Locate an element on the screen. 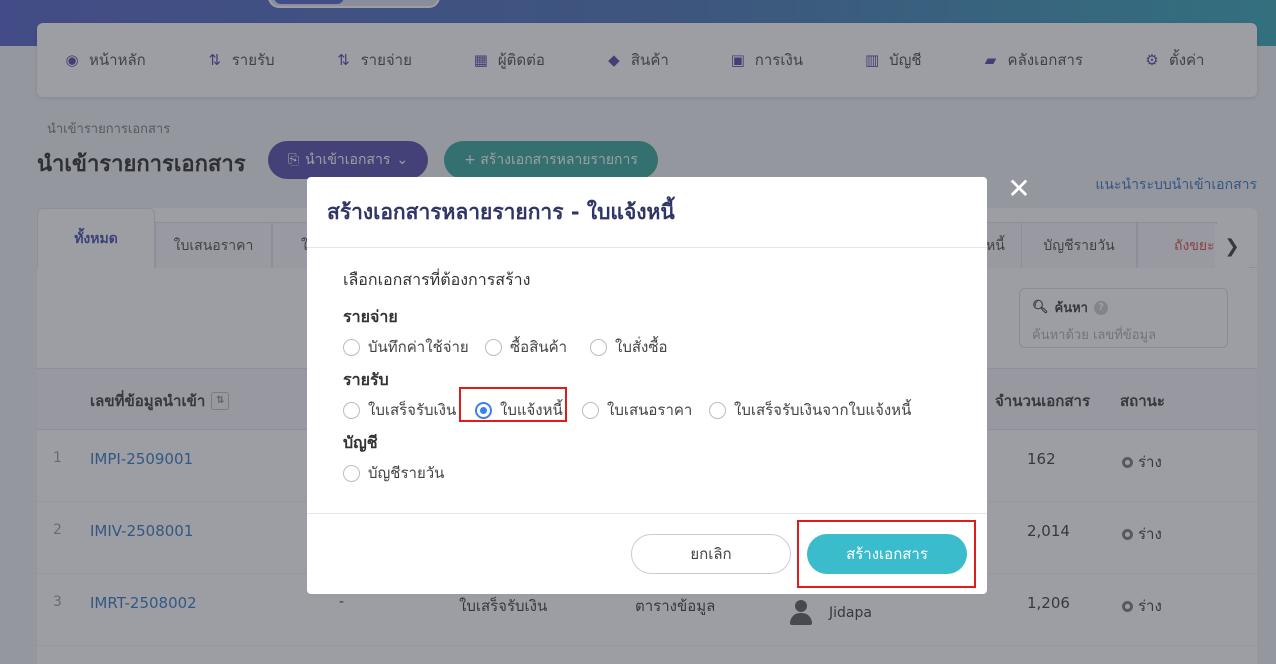 The height and width of the screenshot is (664, 1276). radio-label: ใบเสนอราคา is located at coordinates (650, 410).